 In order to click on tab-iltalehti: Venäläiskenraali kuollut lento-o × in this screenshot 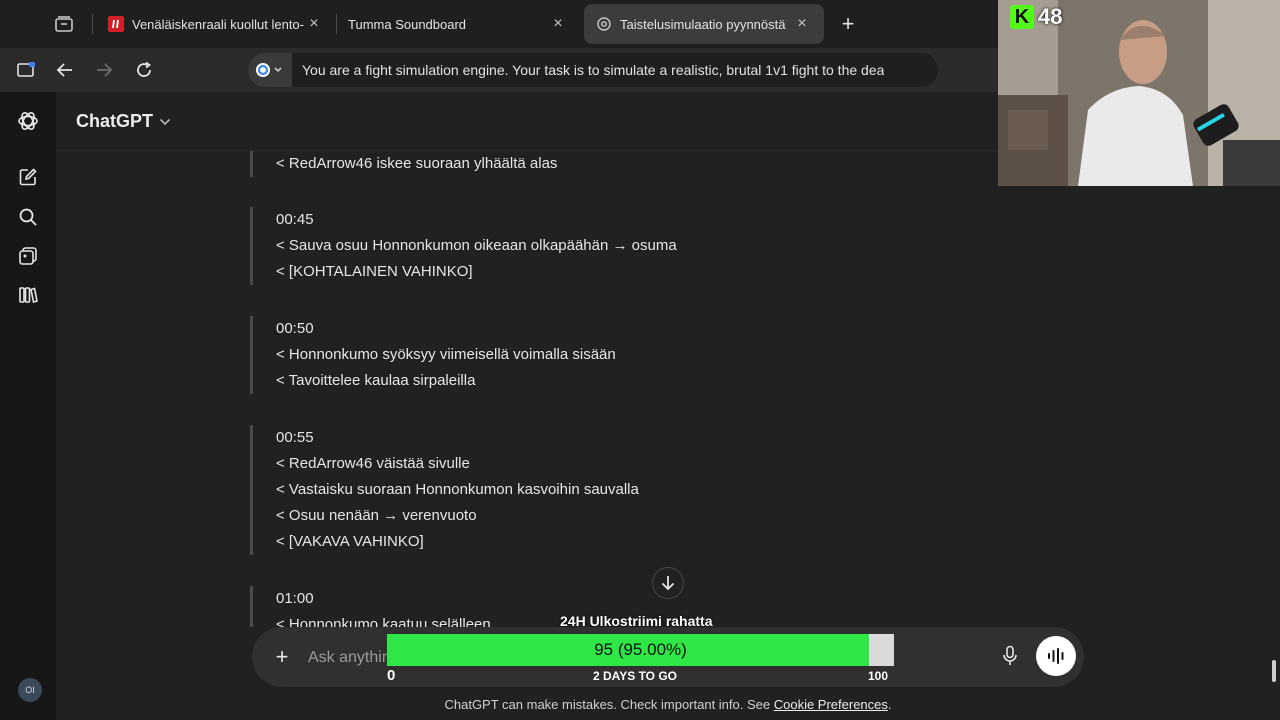, I will do `click(216, 24)`.